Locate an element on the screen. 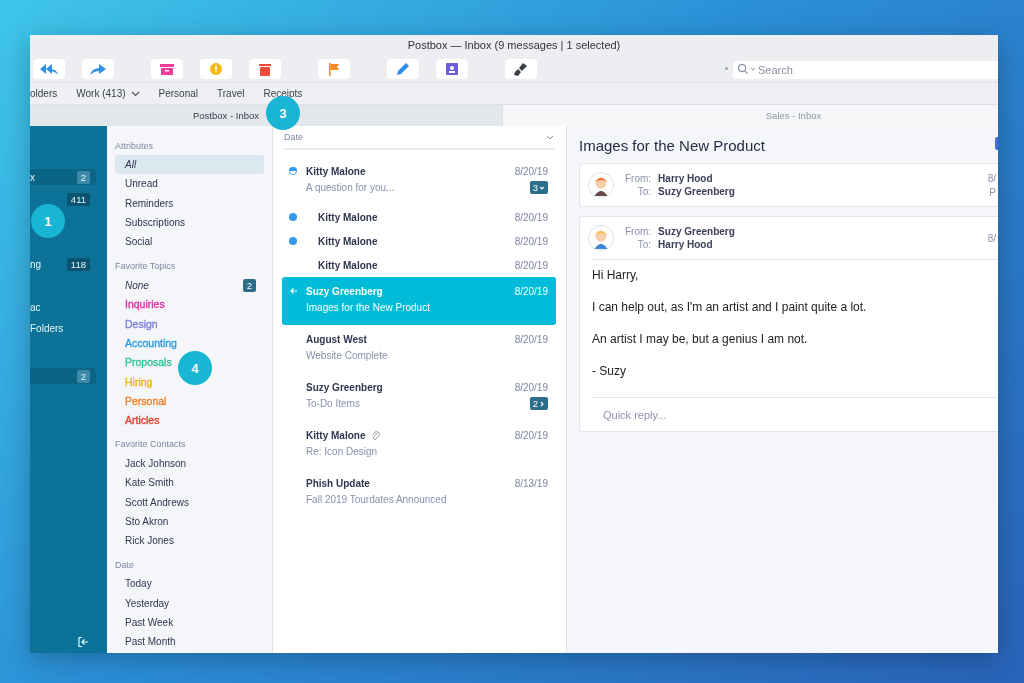  thread-count-badge: 3 is located at coordinates (538, 187).